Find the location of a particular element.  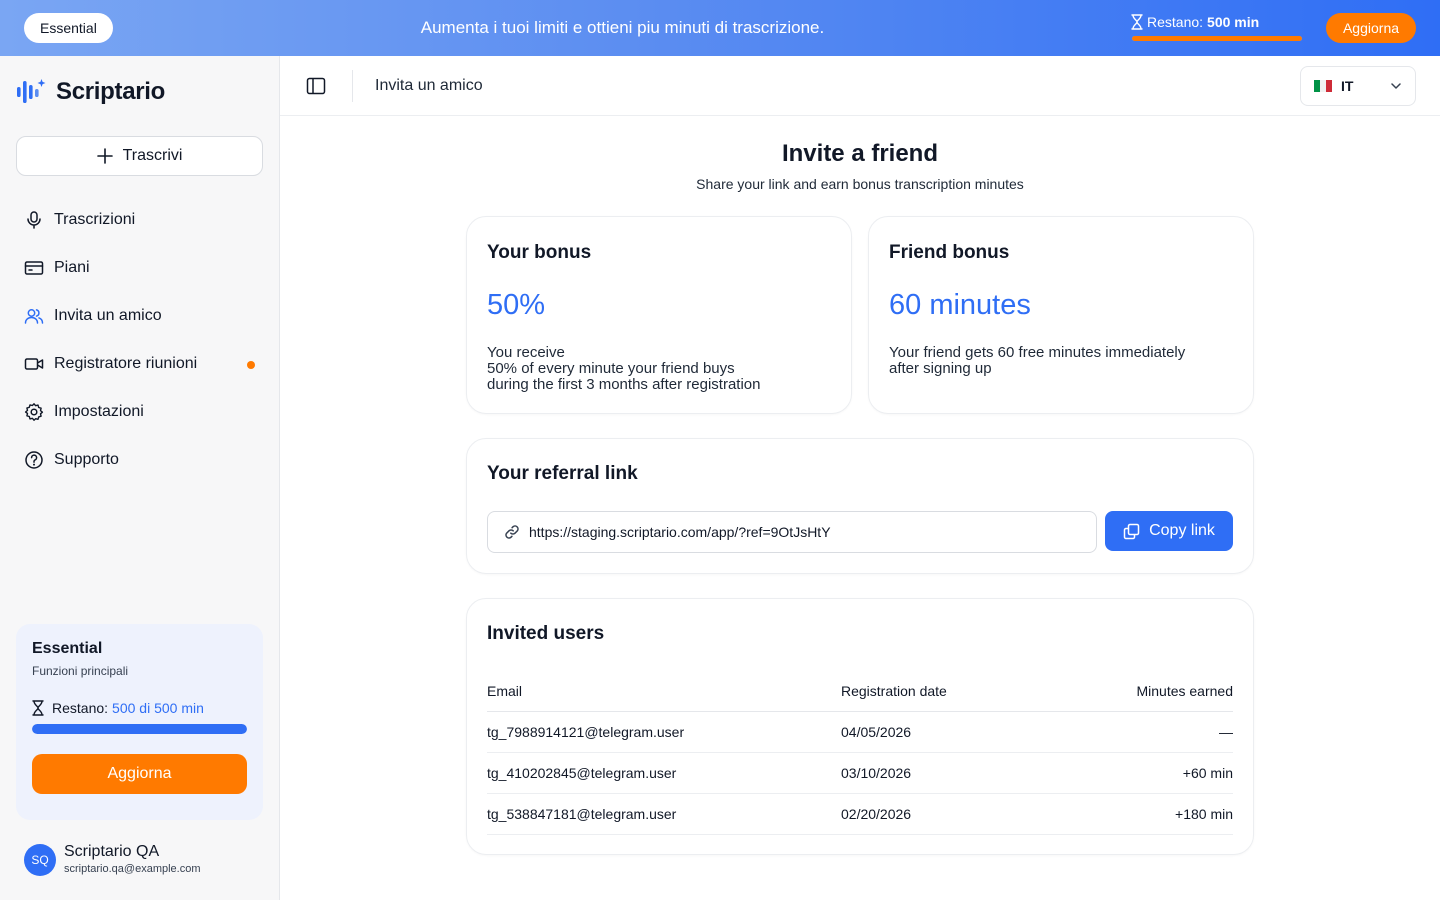

sidebar-item-label: Impostazioni is located at coordinates (99, 411).